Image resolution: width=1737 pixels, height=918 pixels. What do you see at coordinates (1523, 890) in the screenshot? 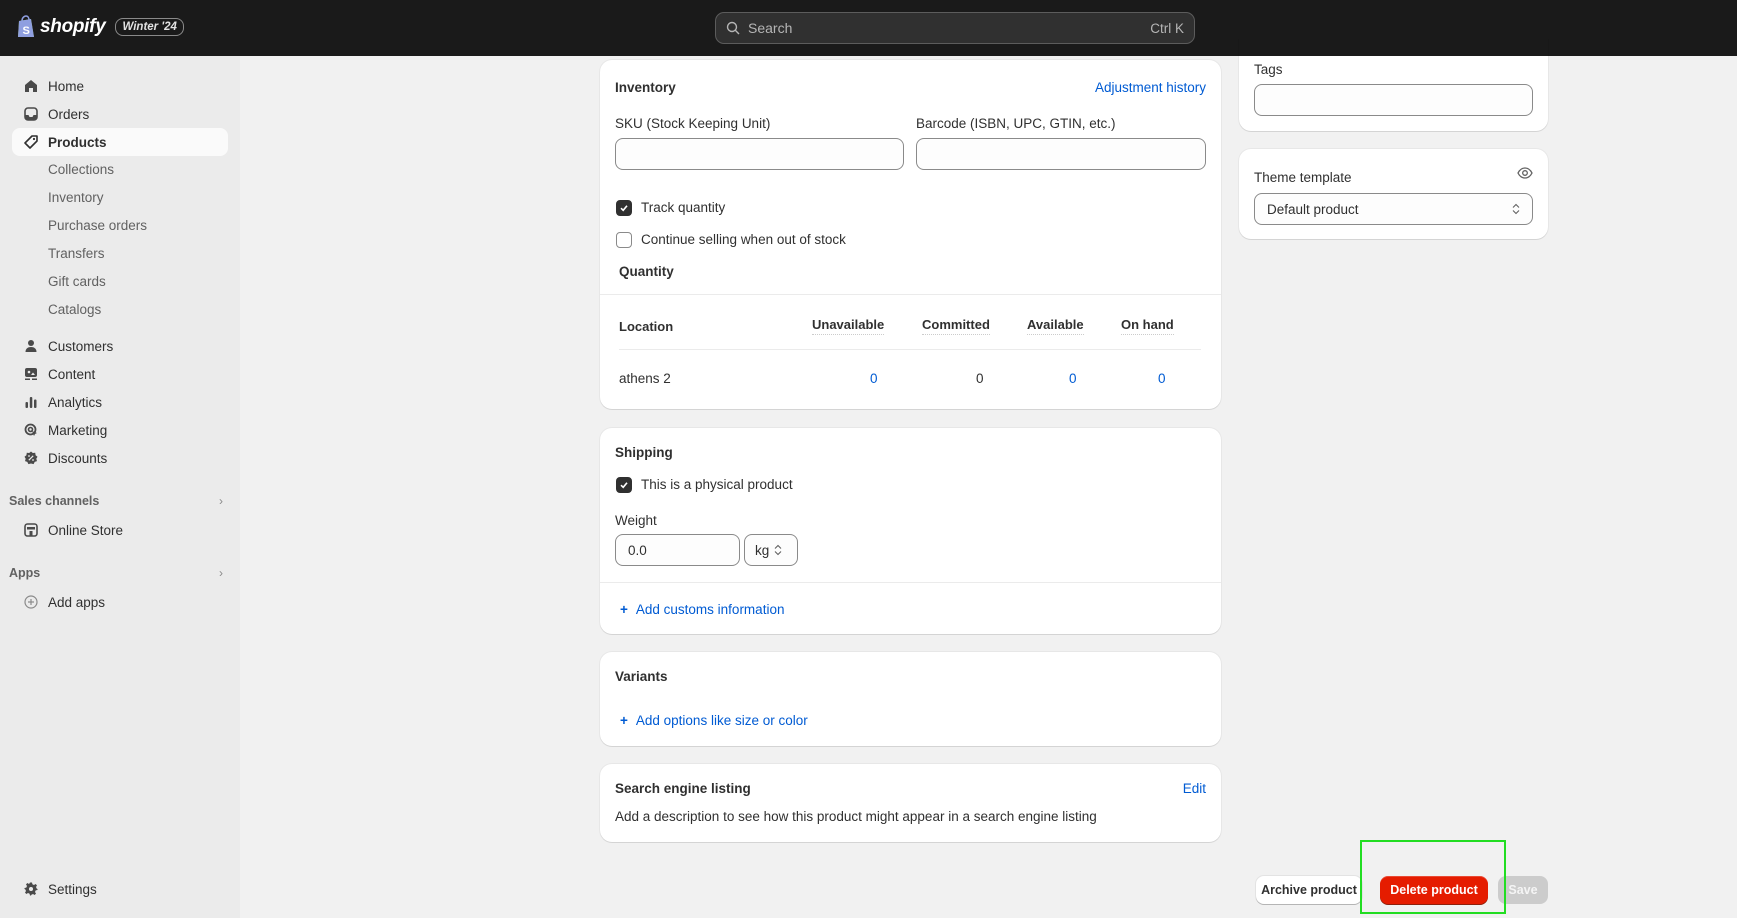
I see `save-button: Save` at bounding box center [1523, 890].